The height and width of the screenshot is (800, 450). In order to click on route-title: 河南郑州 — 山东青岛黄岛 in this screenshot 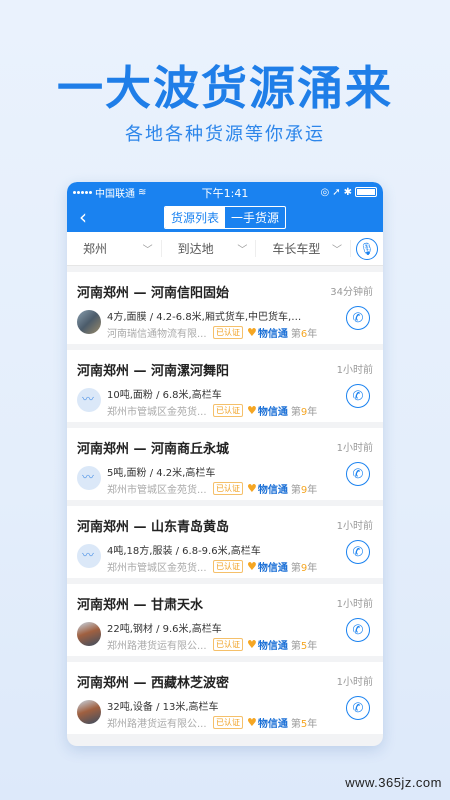, I will do `click(153, 527)`.